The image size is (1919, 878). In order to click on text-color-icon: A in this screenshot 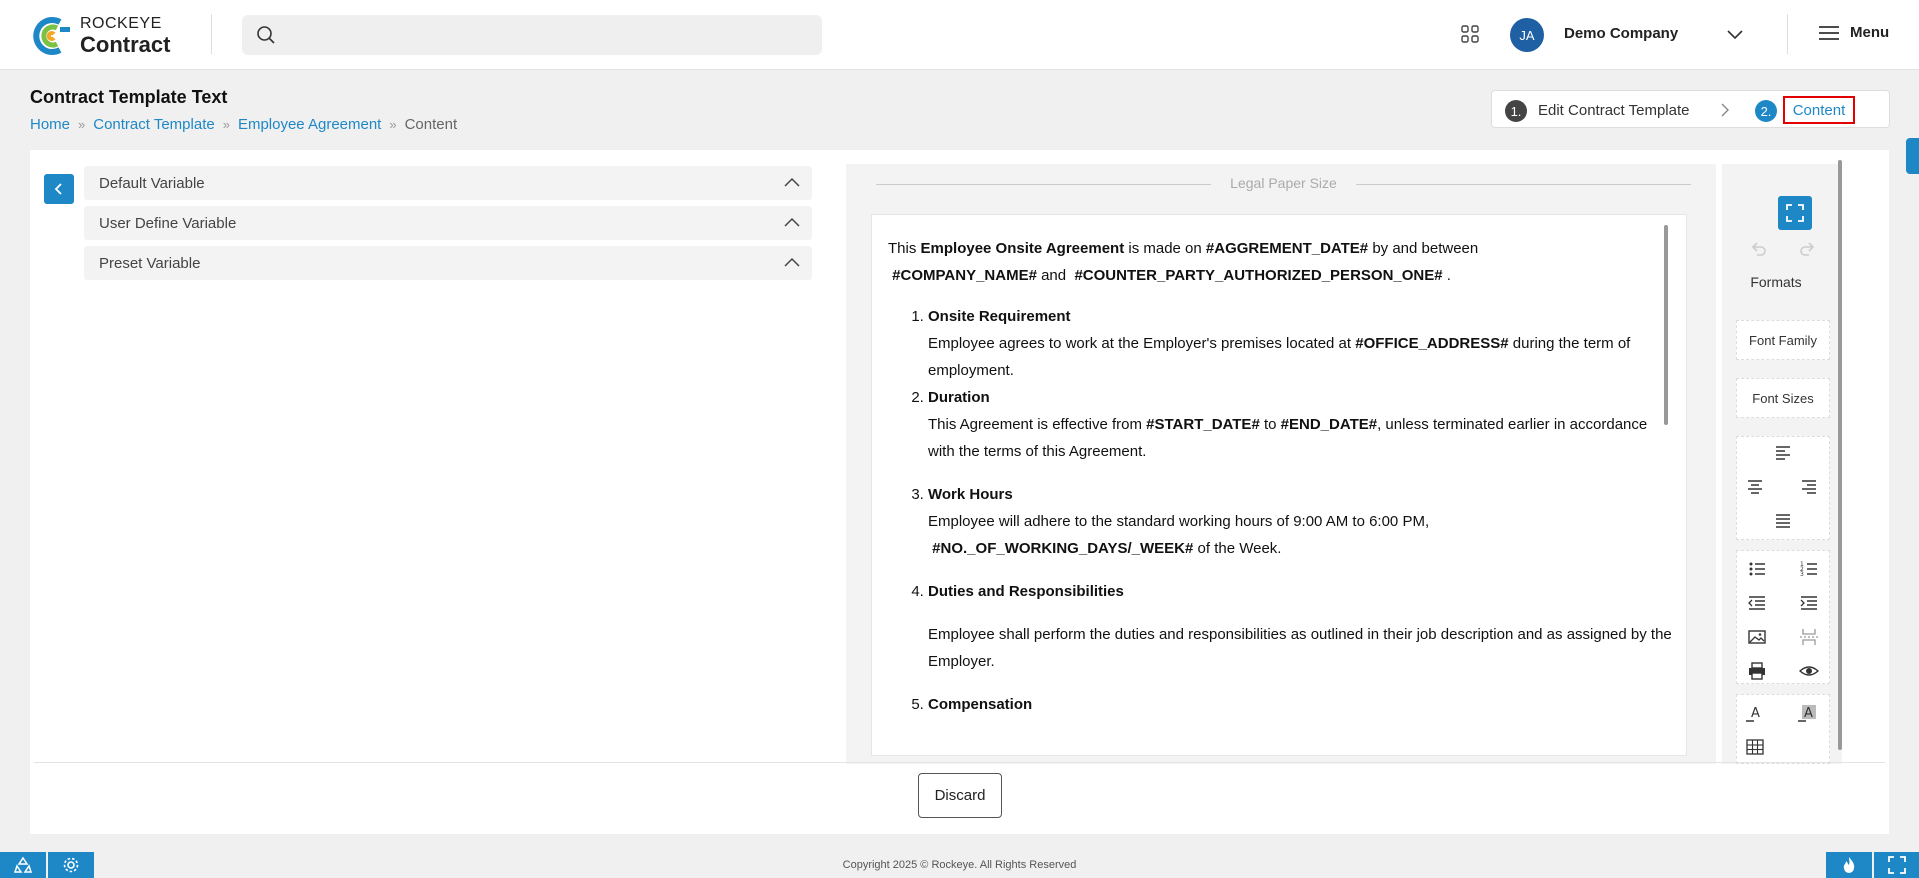, I will do `click(1755, 713)`.